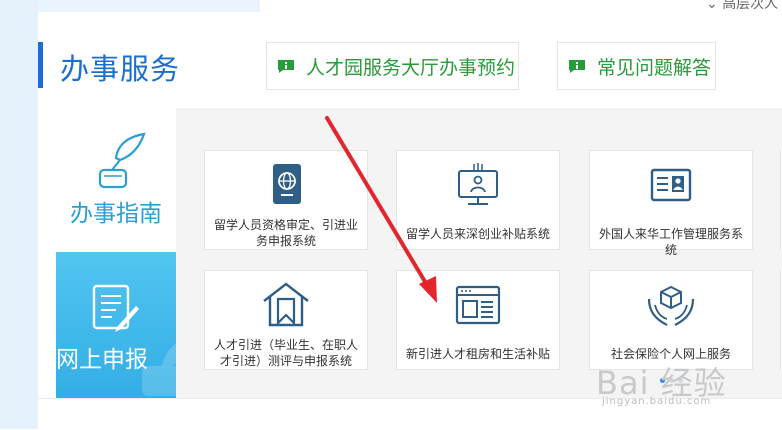  What do you see at coordinates (478, 184) in the screenshot?
I see `monitor-person-icon` at bounding box center [478, 184].